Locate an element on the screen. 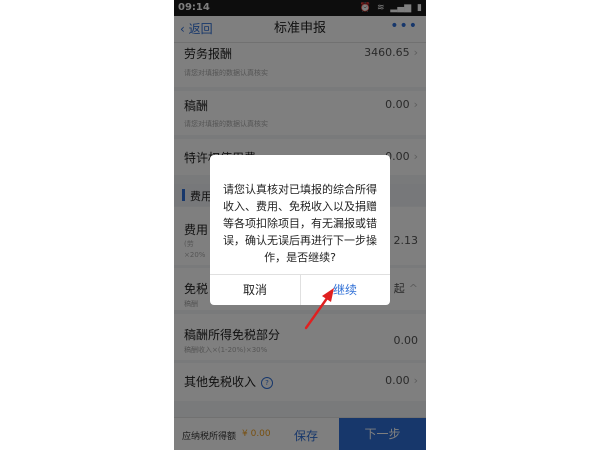 The height and width of the screenshot is (450, 600). annotation-arrow-icon is located at coordinates (319, 309).